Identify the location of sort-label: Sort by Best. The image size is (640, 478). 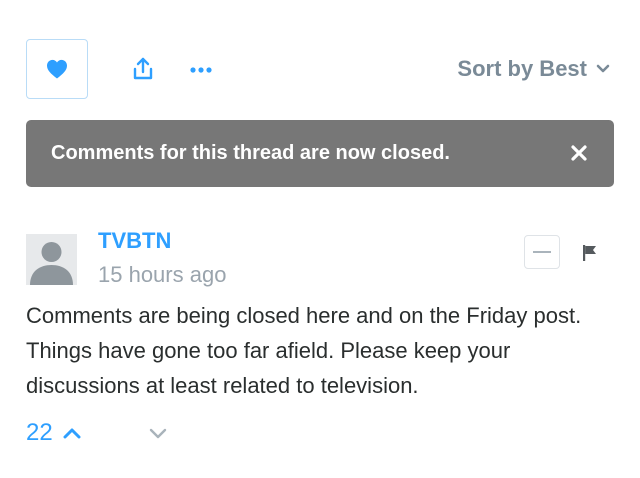
(522, 68).